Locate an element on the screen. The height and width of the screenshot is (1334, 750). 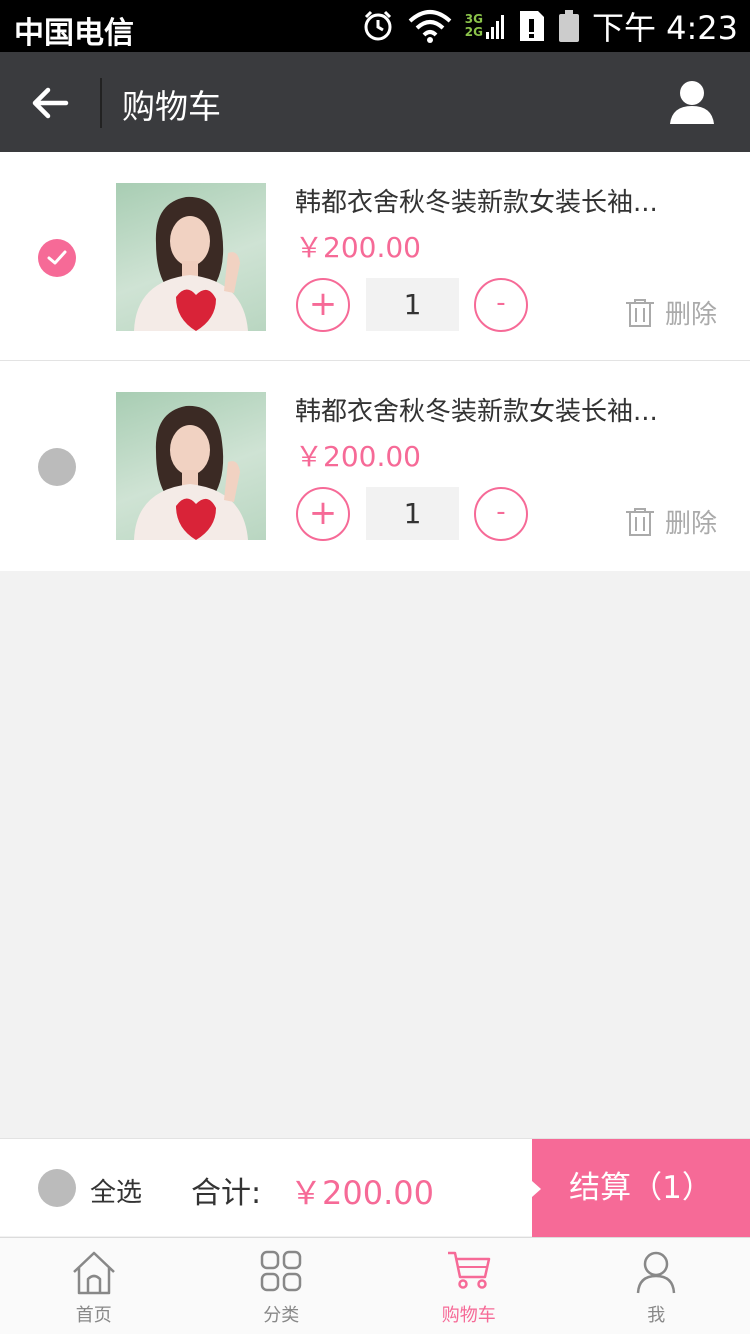
user-button is located at coordinates (692, 102).